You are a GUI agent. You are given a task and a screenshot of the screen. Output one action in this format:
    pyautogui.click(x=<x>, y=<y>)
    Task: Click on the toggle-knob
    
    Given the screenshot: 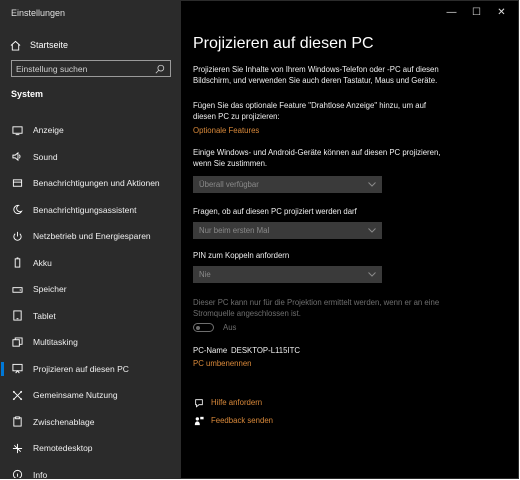 What is the action you would take?
    pyautogui.click(x=198, y=327)
    